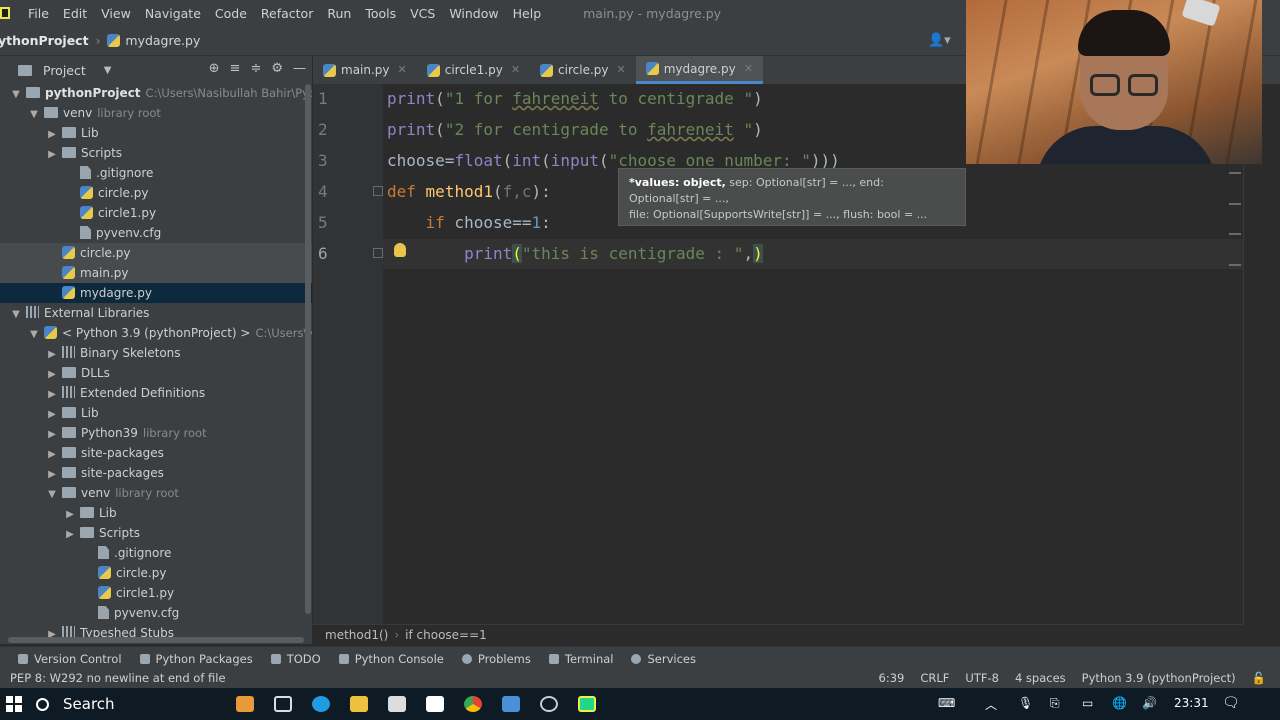 The image size is (1280, 720). I want to click on menu-navigate: Navigate, so click(173, 13).